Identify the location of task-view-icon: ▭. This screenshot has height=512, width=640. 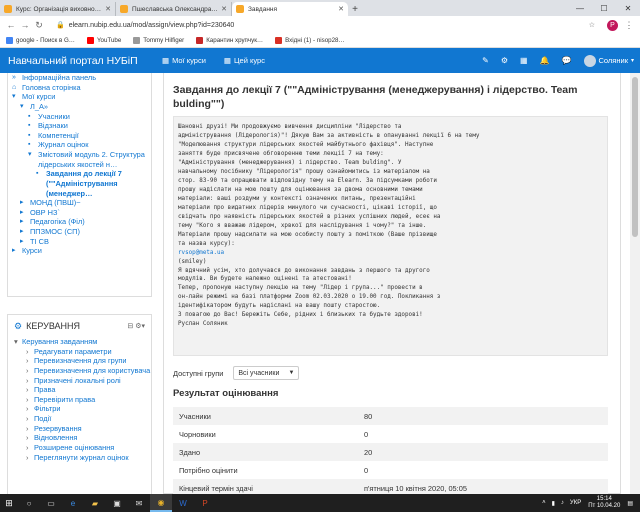
(51, 503).